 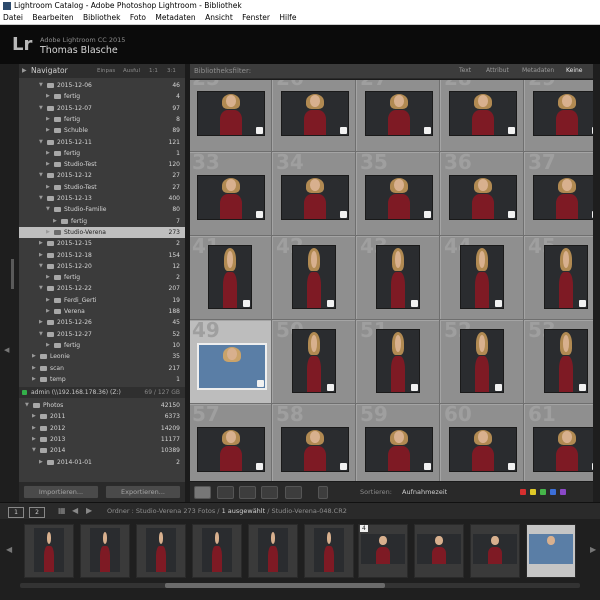 I want to click on forward-arrow-icon: ▶, so click(x=89, y=510).